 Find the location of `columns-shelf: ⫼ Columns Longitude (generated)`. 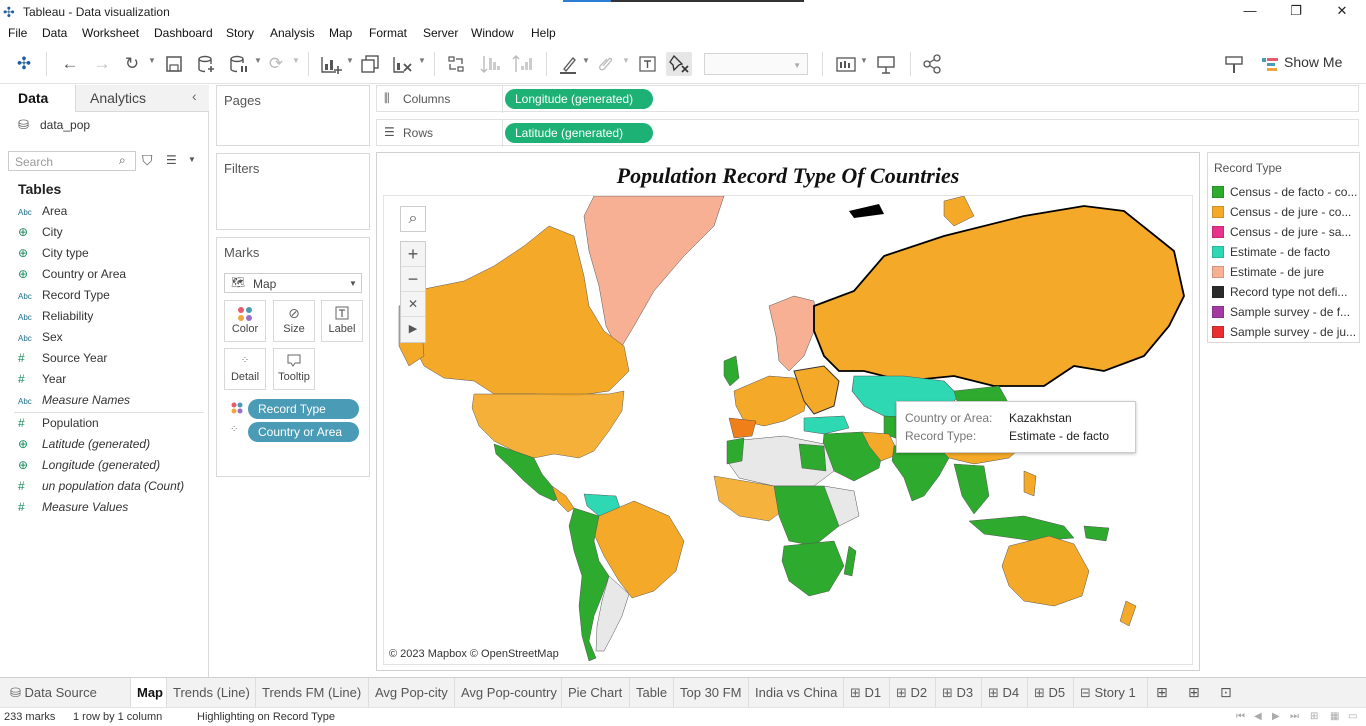

columns-shelf: ⫼ Columns Longitude (generated) is located at coordinates (867, 99).